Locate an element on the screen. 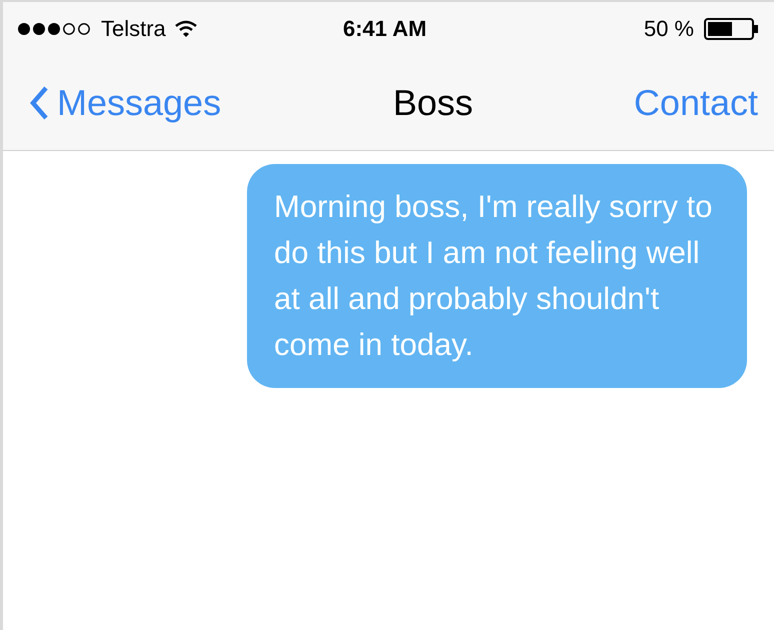 Image resolution: width=774 pixels, height=630 pixels. conversation-title: Boss is located at coordinates (433, 102).